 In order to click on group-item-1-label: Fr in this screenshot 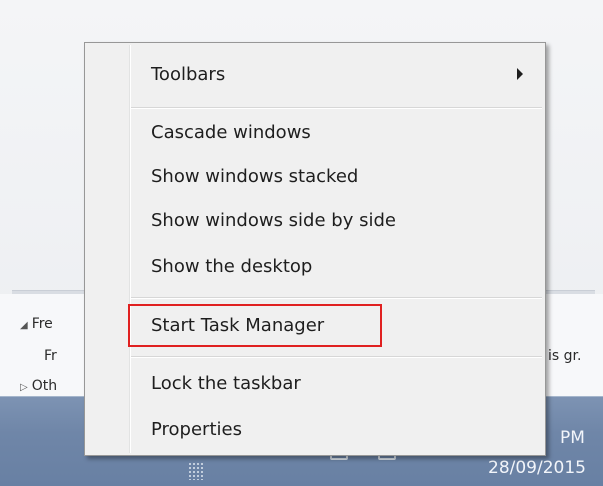, I will do `click(50, 356)`.